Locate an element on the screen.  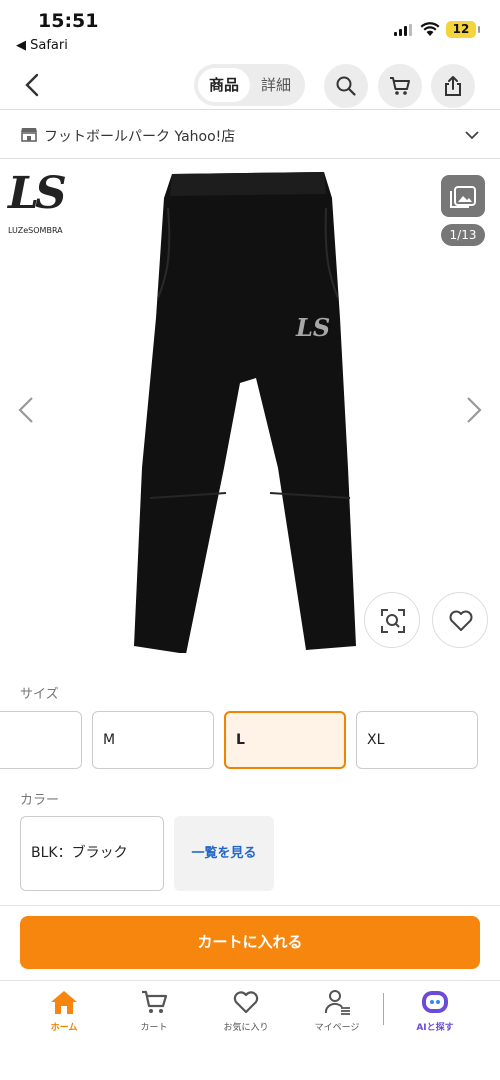
view-segment-control: 商品 詳細 is located at coordinates (249, 85).